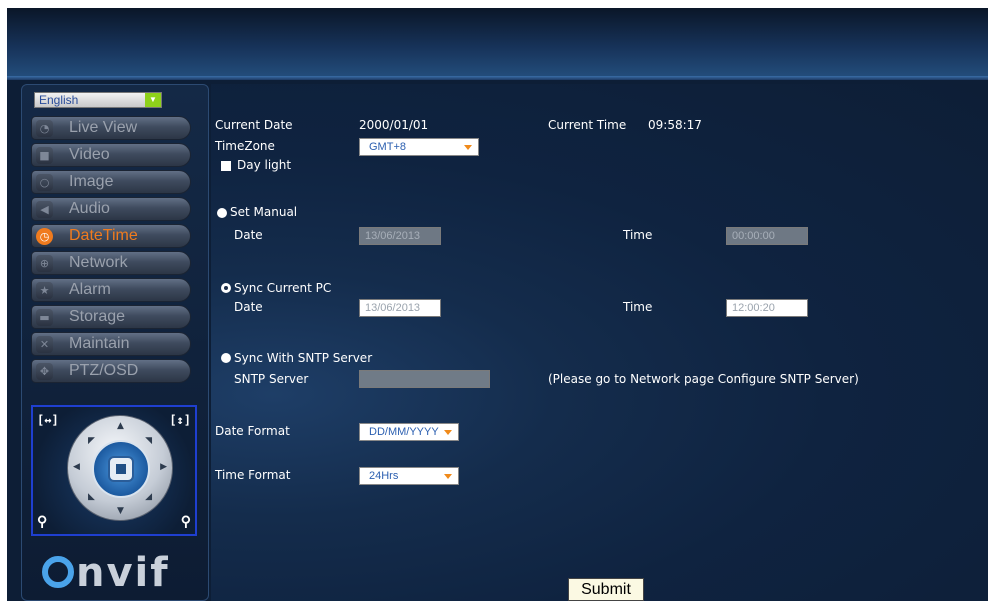 This screenshot has width=988, height=601. Describe the element at coordinates (283, 288) in the screenshot. I see `sync-pc-label: Sync Current PC` at that location.